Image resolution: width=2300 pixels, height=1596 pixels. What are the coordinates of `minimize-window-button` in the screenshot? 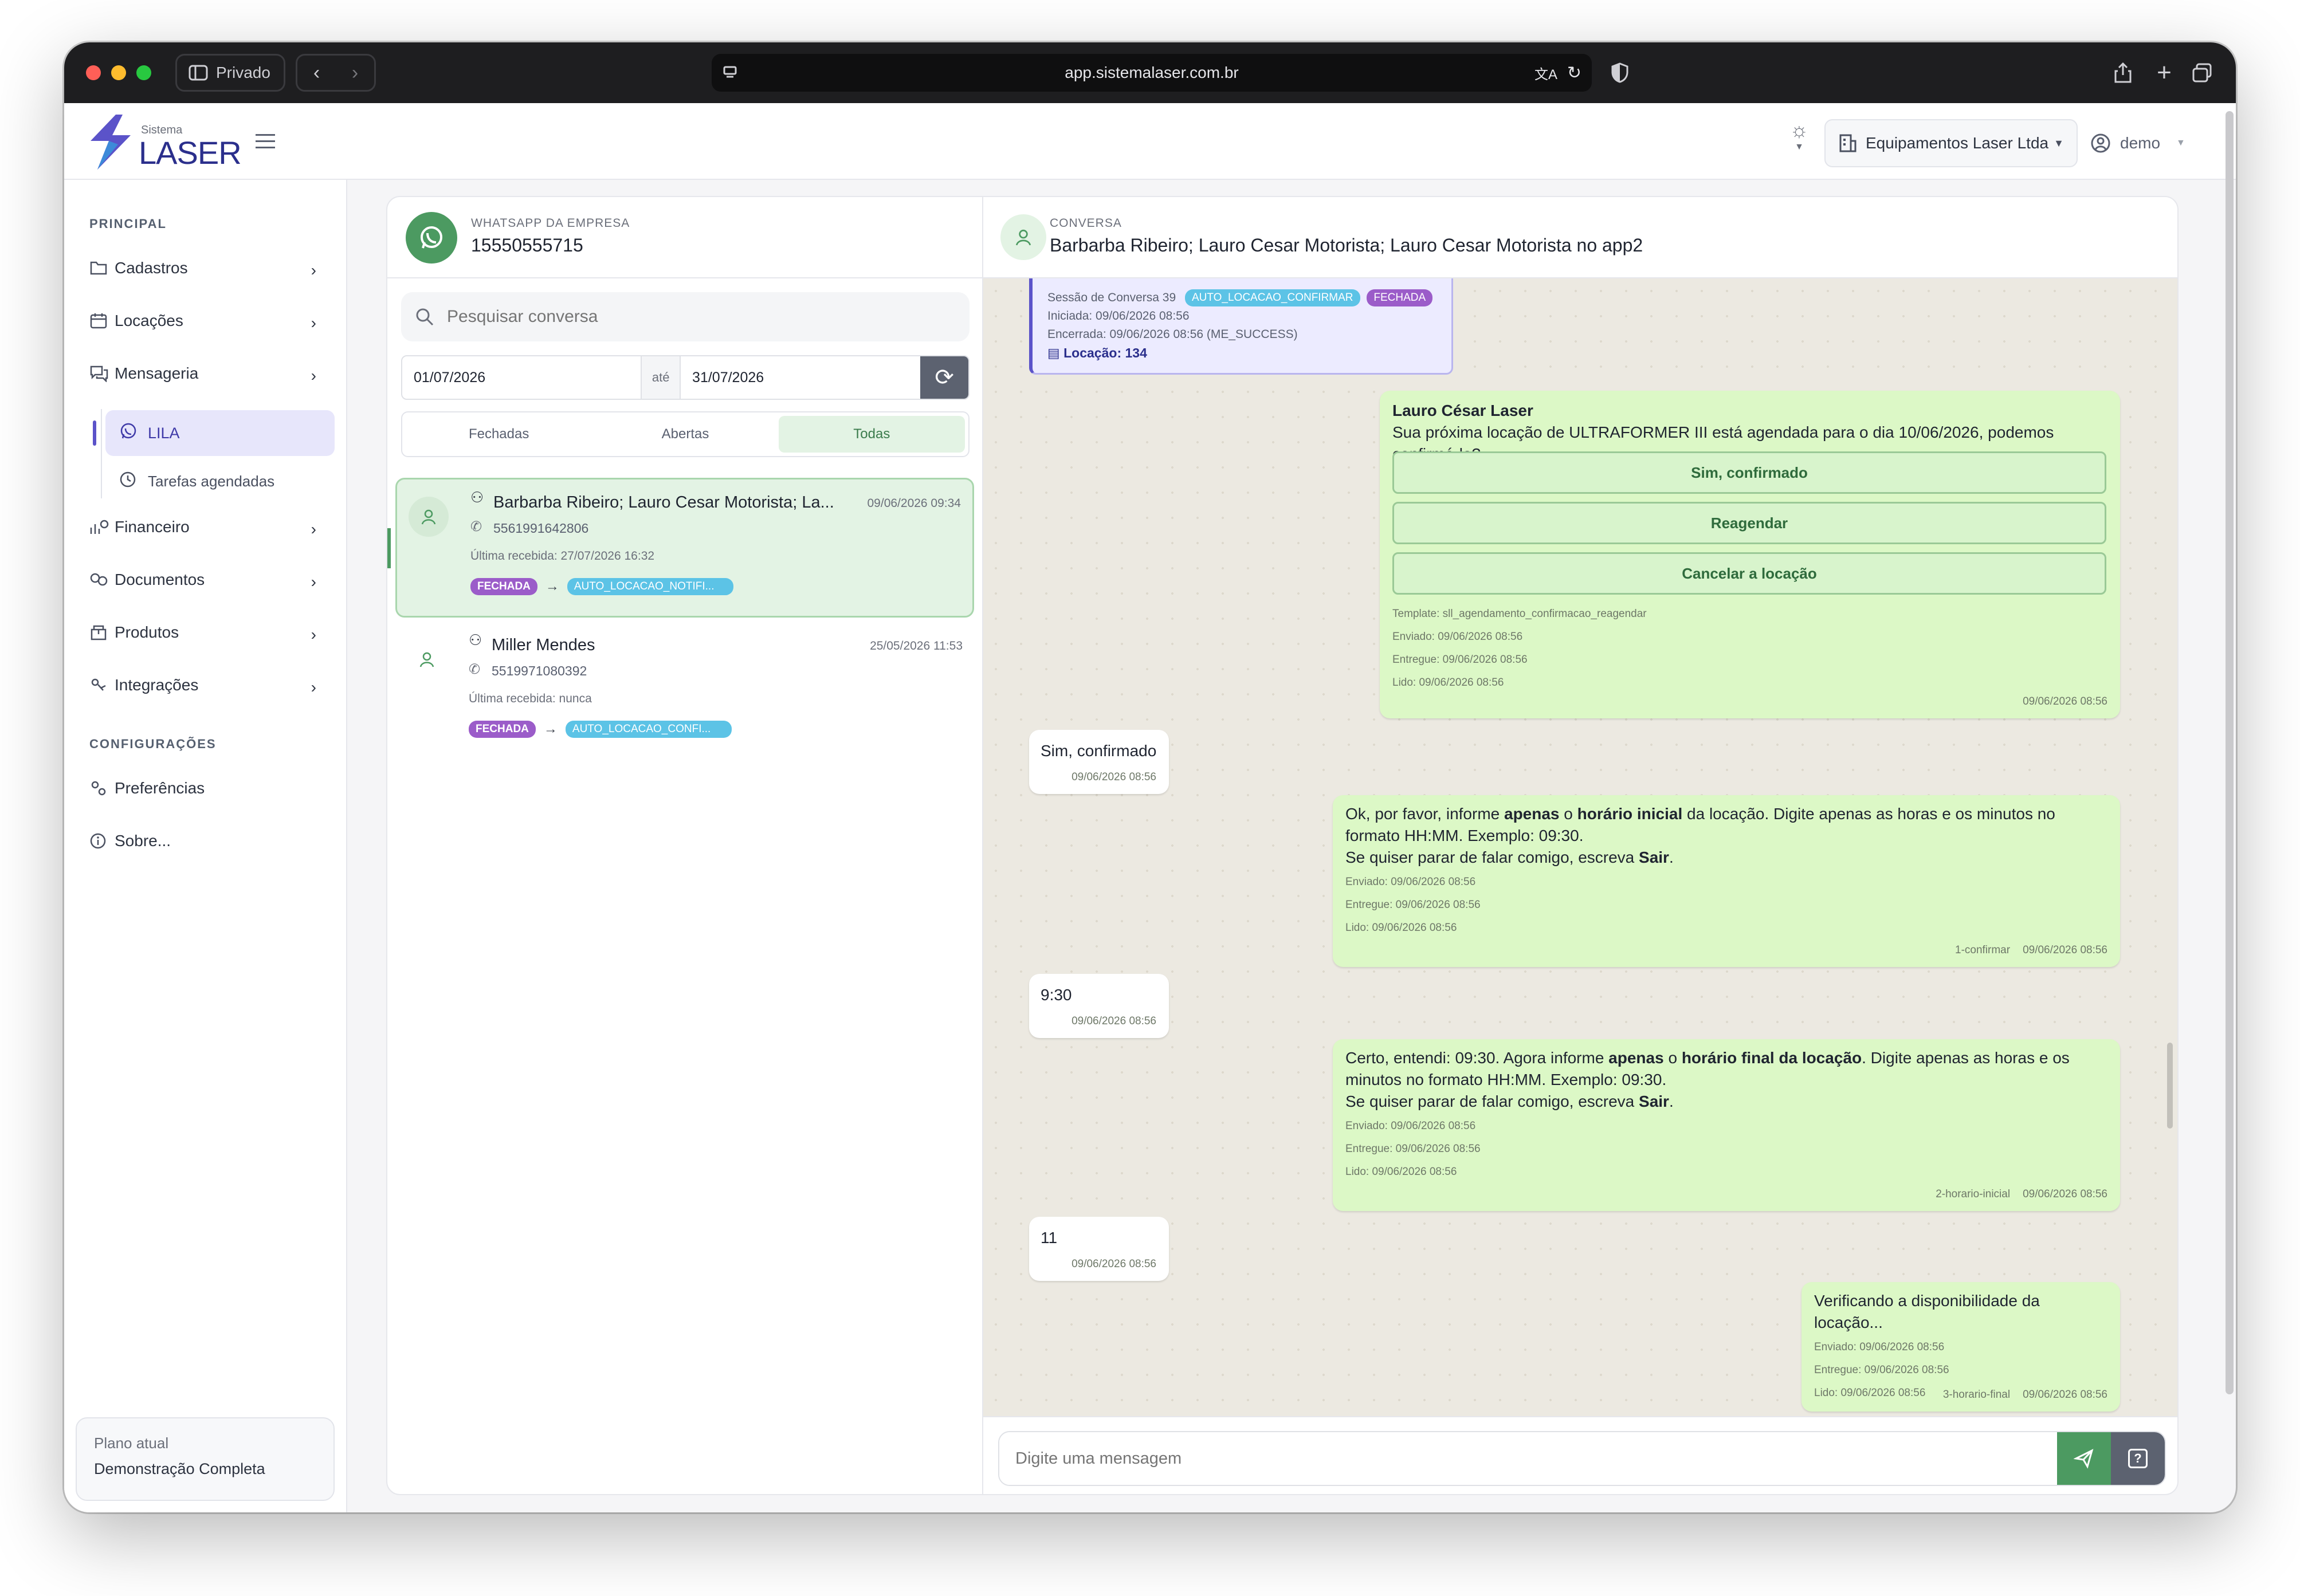 It's located at (119, 73).